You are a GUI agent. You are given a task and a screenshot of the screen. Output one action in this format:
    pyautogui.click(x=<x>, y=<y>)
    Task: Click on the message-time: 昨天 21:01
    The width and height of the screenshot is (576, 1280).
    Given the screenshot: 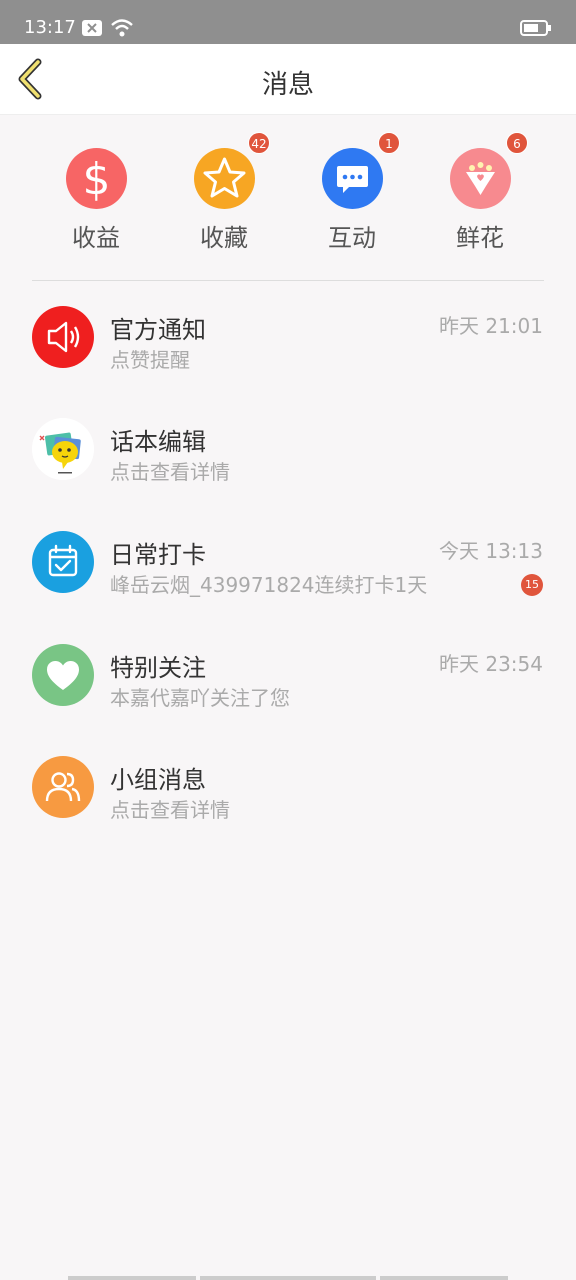 What is the action you would take?
    pyautogui.click(x=491, y=326)
    